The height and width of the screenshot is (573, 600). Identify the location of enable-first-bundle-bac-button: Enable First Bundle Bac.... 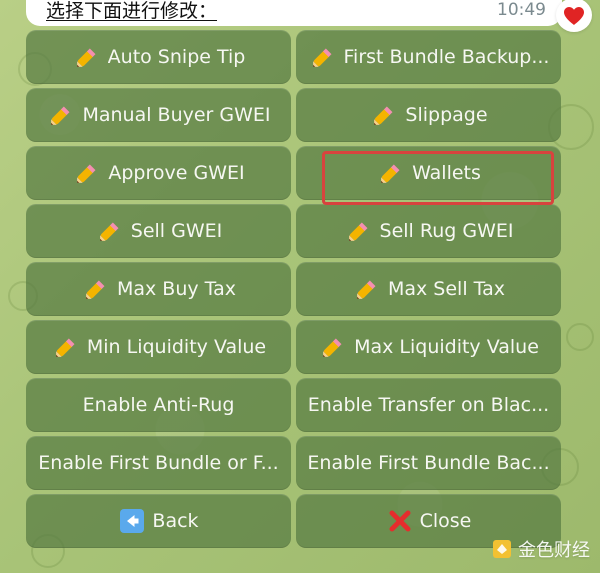
(428, 463).